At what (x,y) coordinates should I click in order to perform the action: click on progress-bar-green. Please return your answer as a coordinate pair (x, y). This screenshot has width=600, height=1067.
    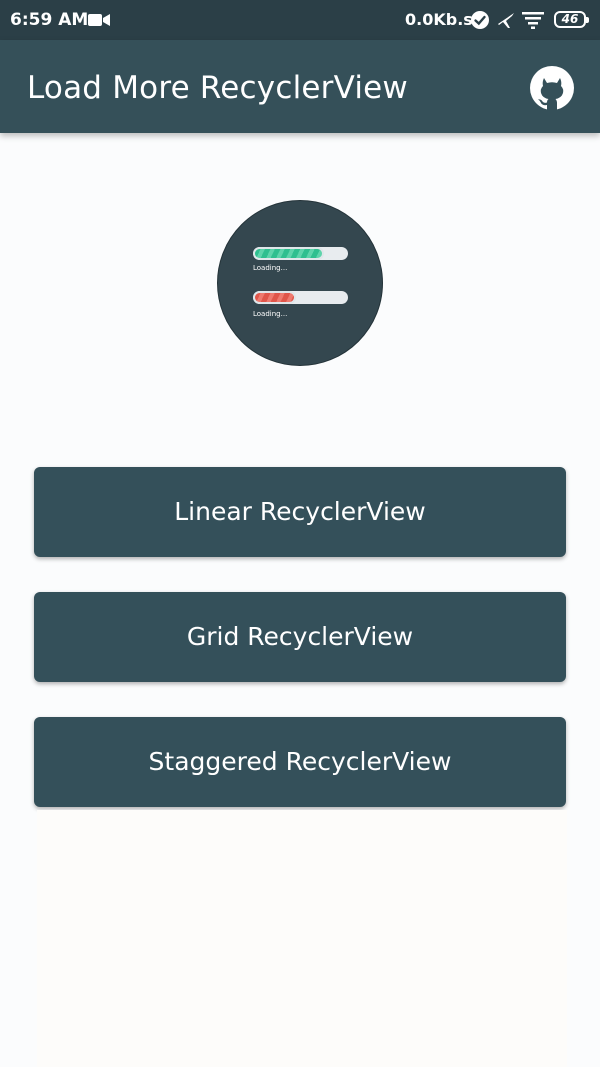
    Looking at the image, I should click on (300, 253).